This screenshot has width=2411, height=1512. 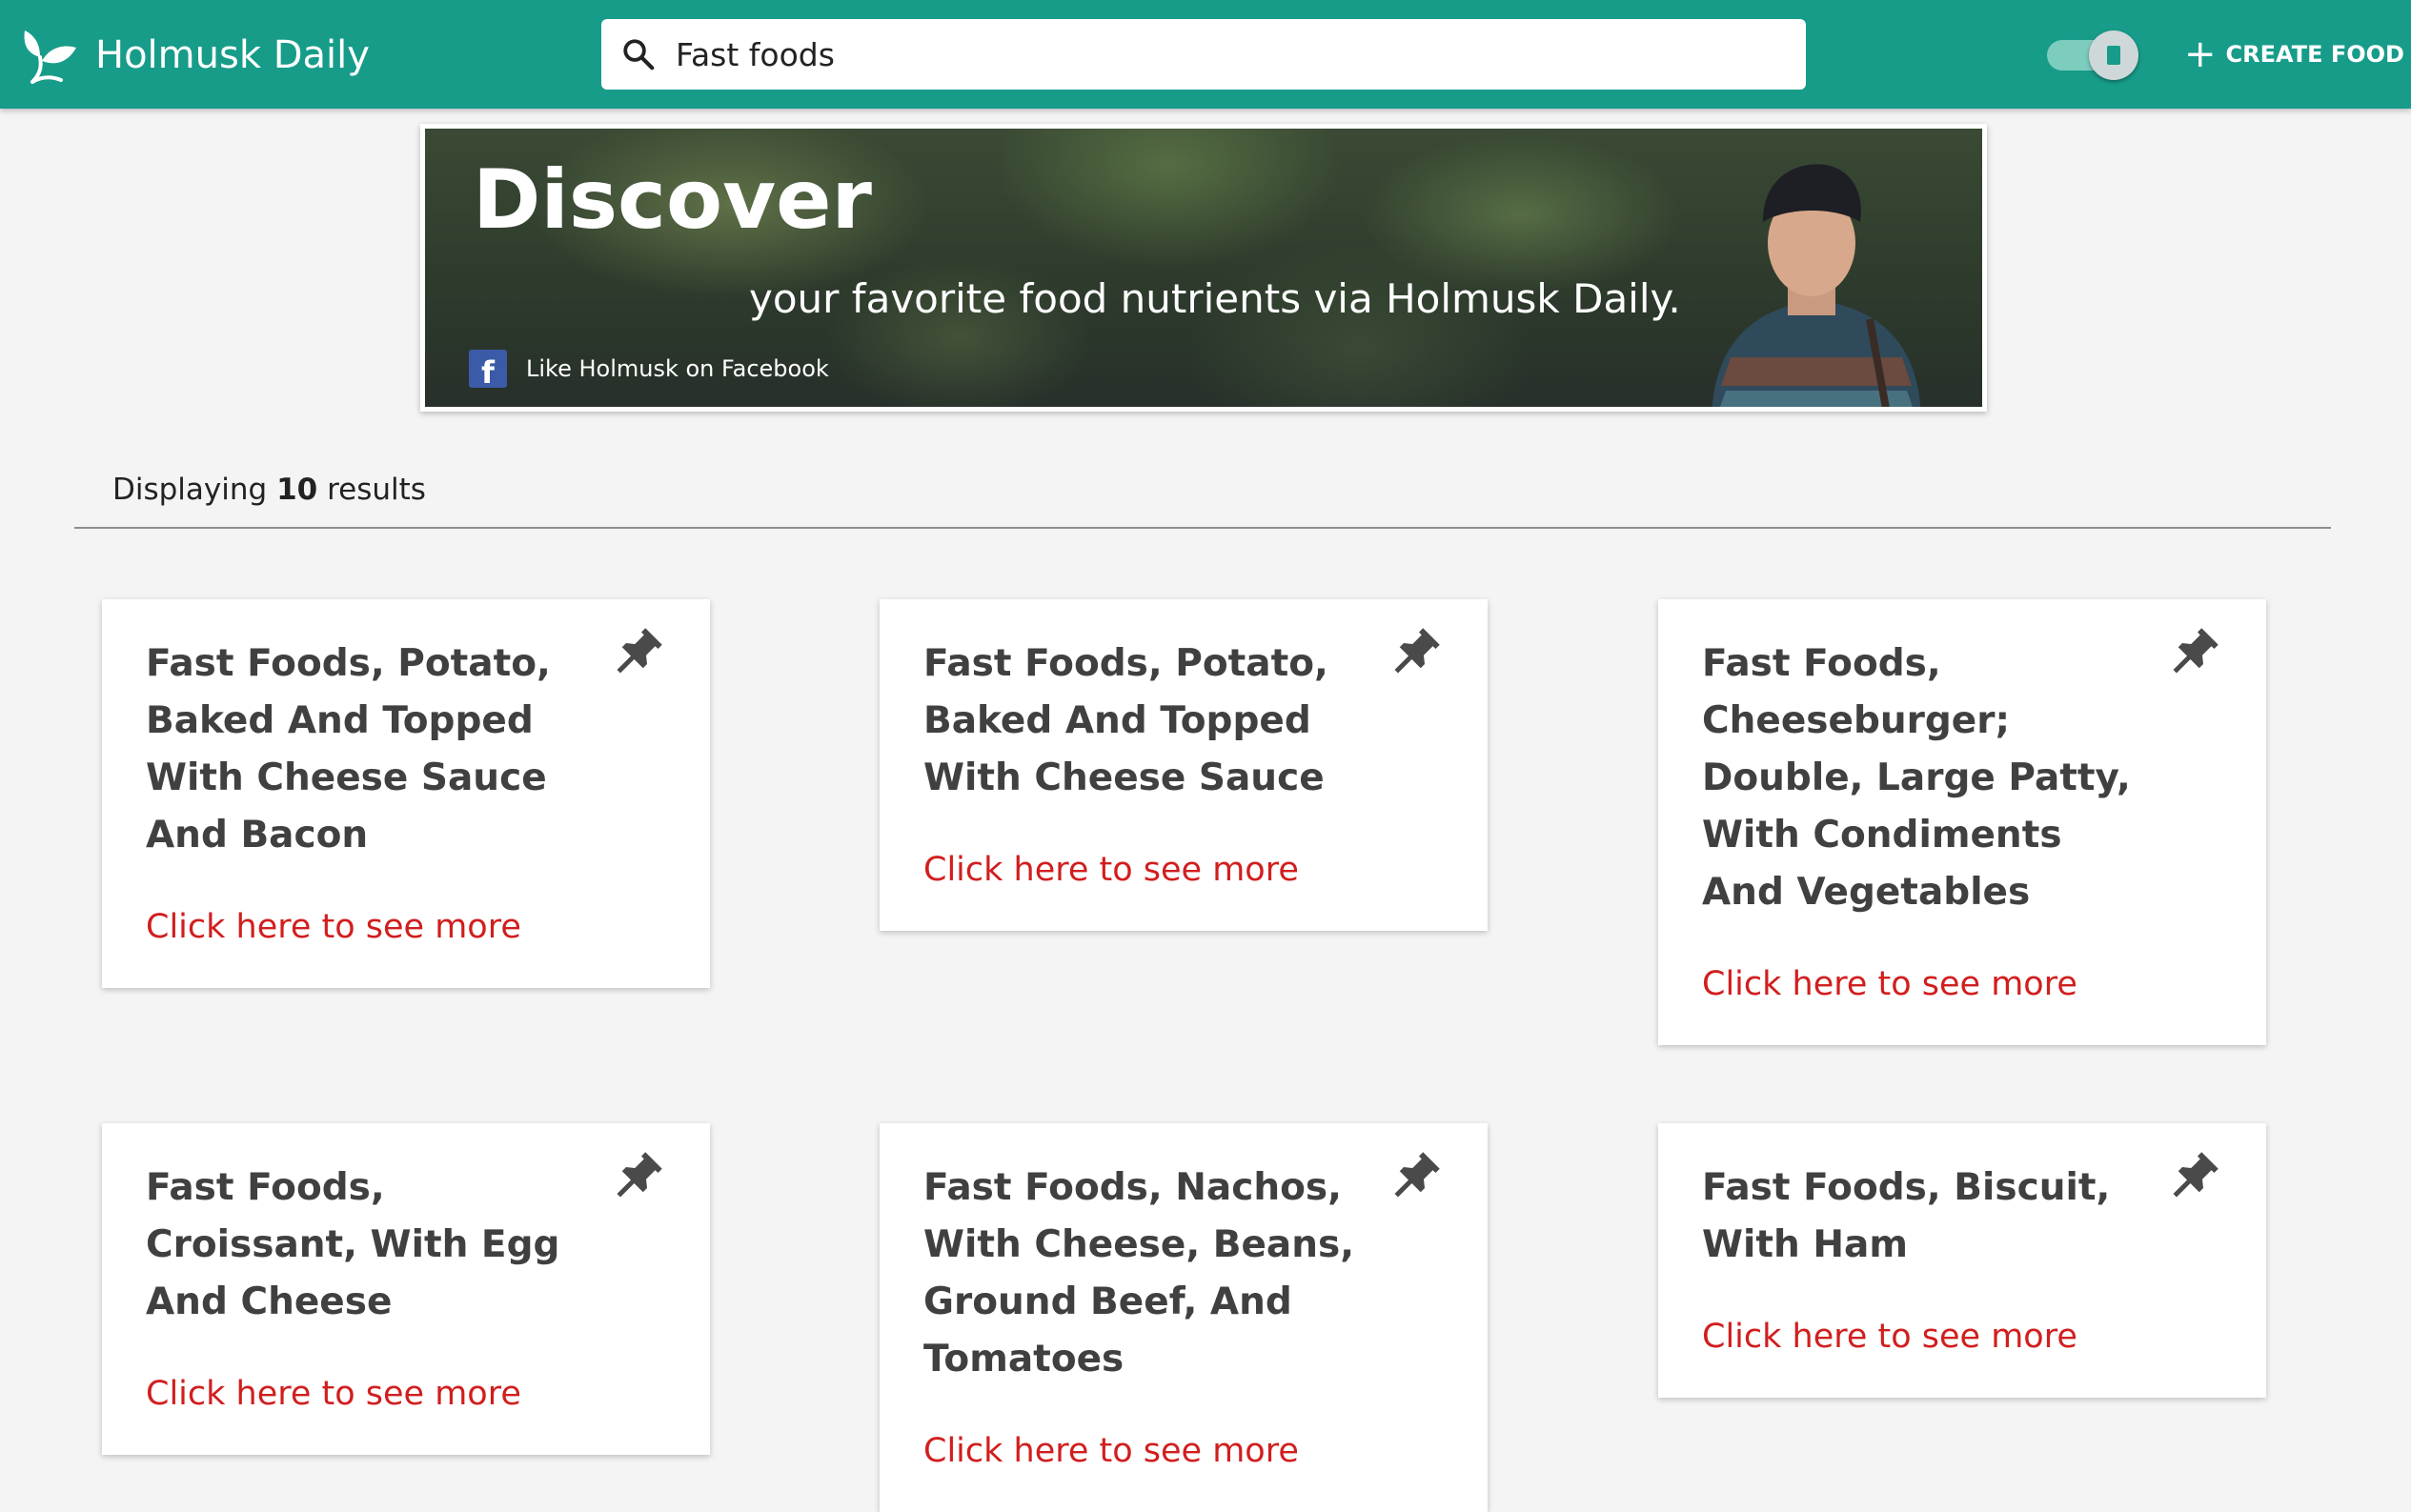 What do you see at coordinates (672, 200) in the screenshot?
I see `banner-title: Discover` at bounding box center [672, 200].